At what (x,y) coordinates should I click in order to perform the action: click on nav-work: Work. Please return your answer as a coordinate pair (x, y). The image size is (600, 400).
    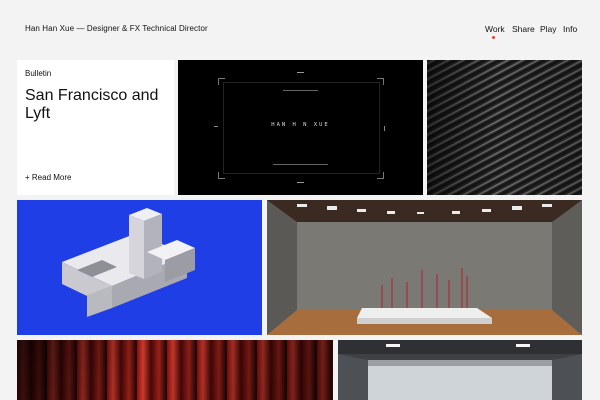
    Looking at the image, I should click on (495, 29).